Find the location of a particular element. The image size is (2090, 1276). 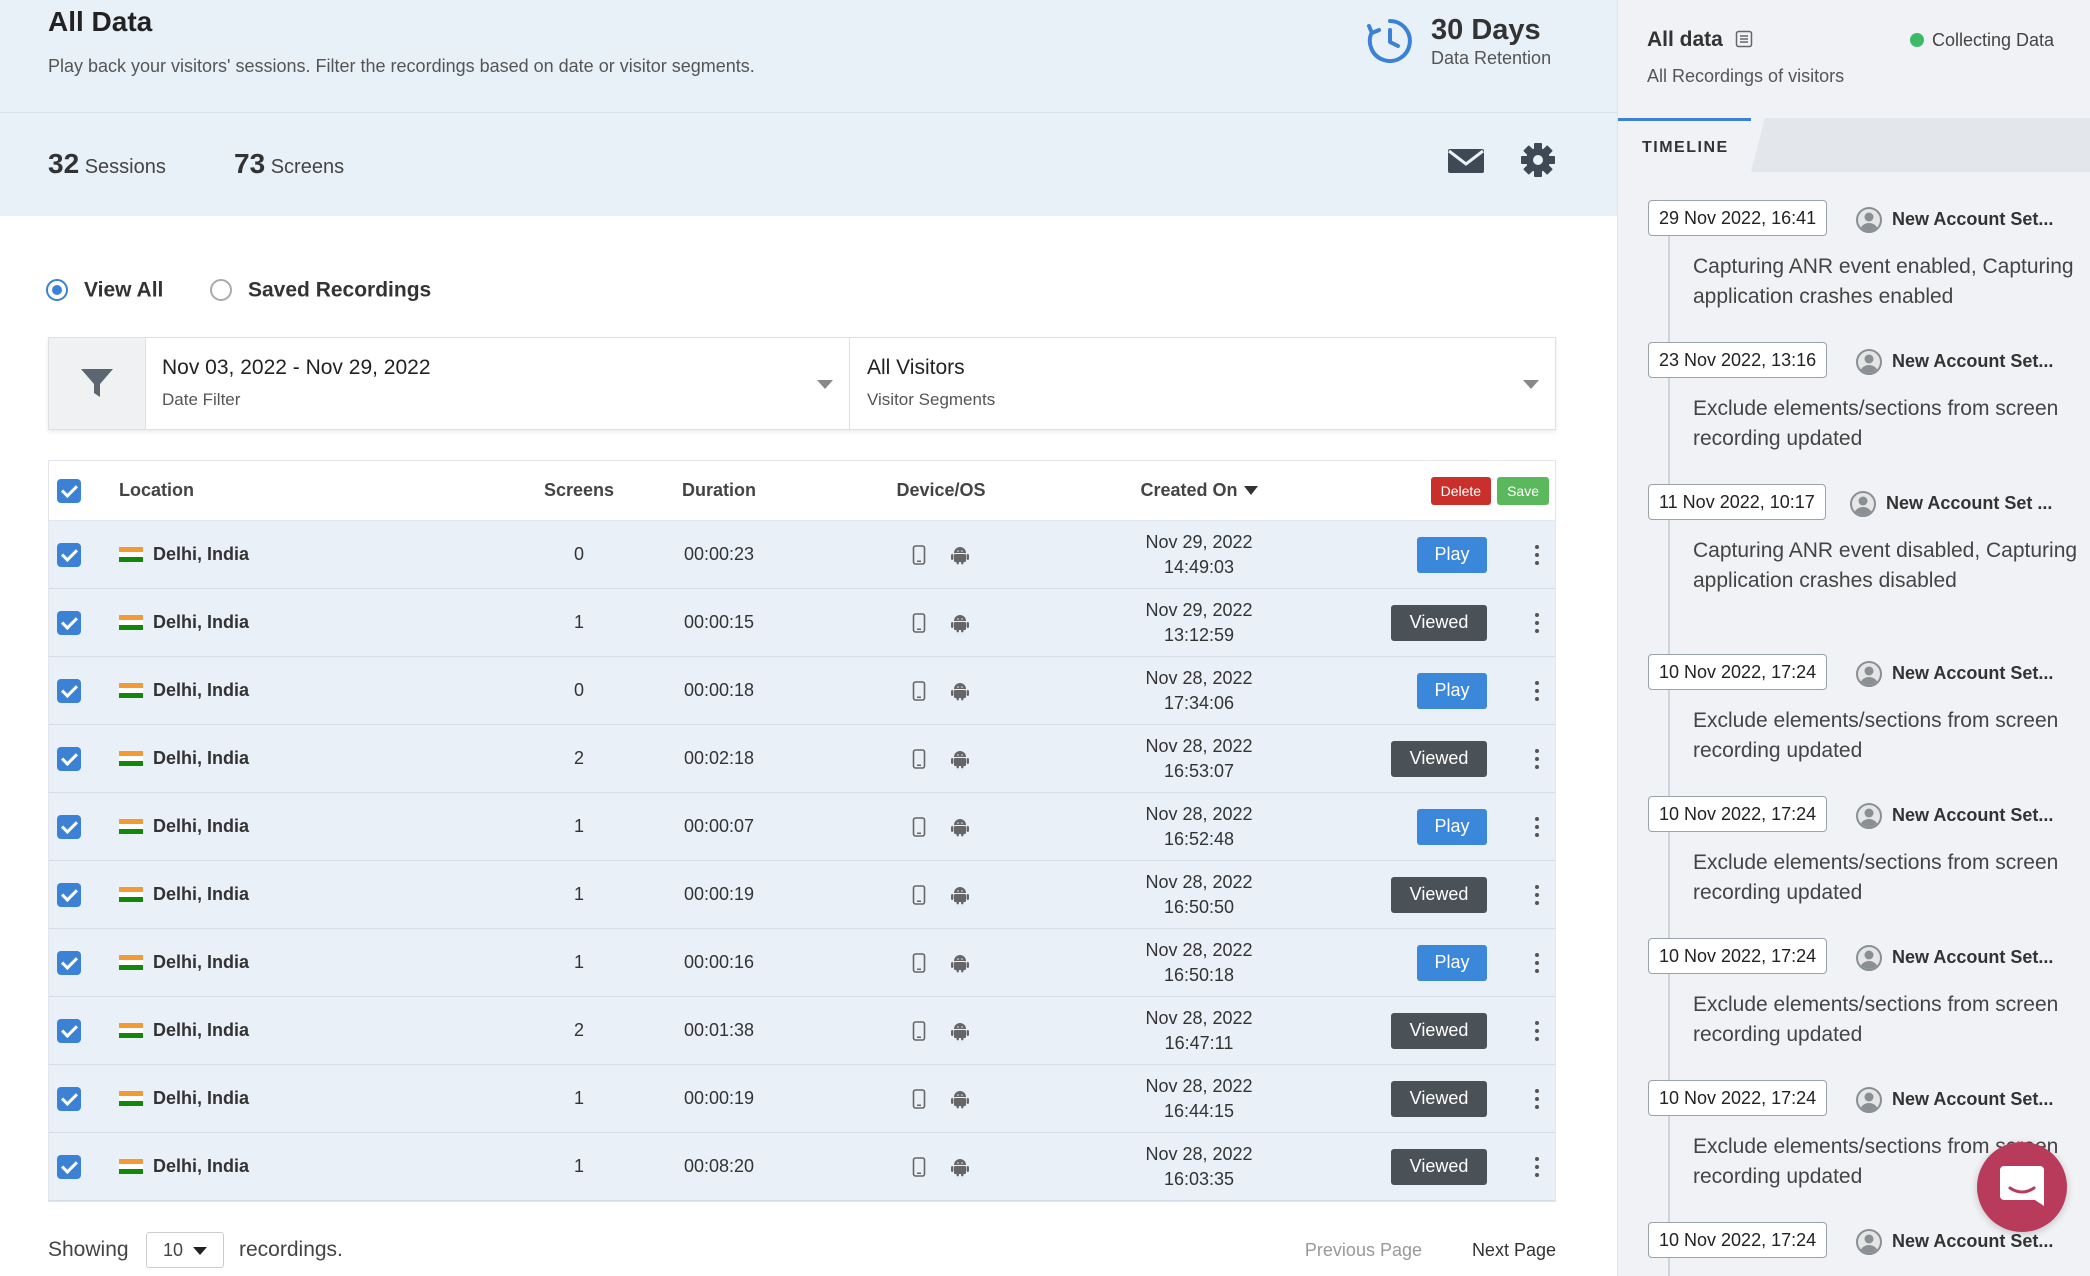

tab-timeline: TIMELINE is located at coordinates (1691, 145).